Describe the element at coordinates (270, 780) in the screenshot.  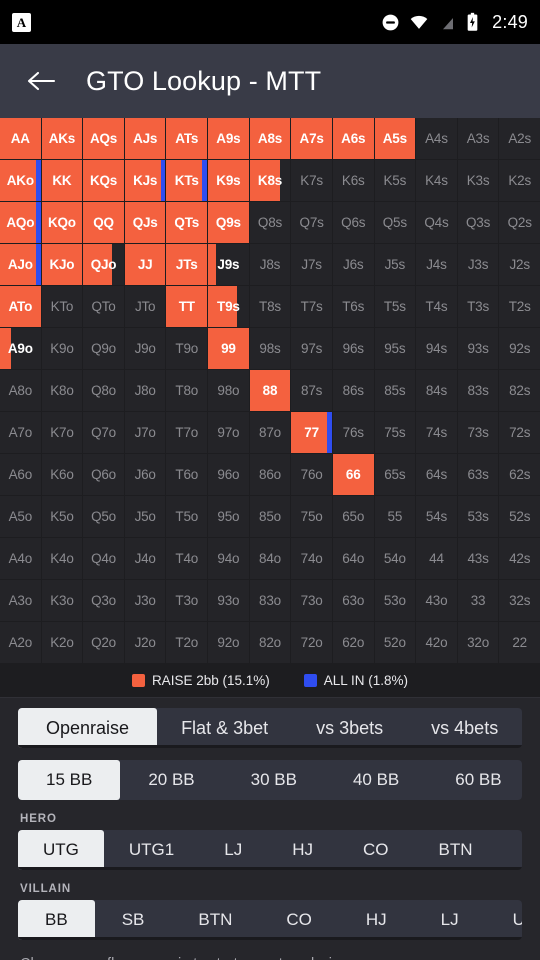
I see `stack-depth-tabs: 15 BB 20 BB 30 BB 40 BB 60 BB` at that location.